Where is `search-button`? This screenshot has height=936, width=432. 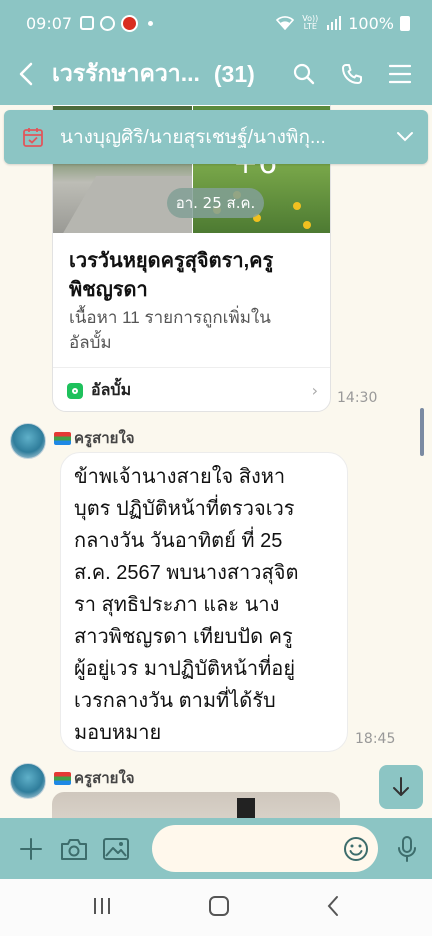 search-button is located at coordinates (304, 74).